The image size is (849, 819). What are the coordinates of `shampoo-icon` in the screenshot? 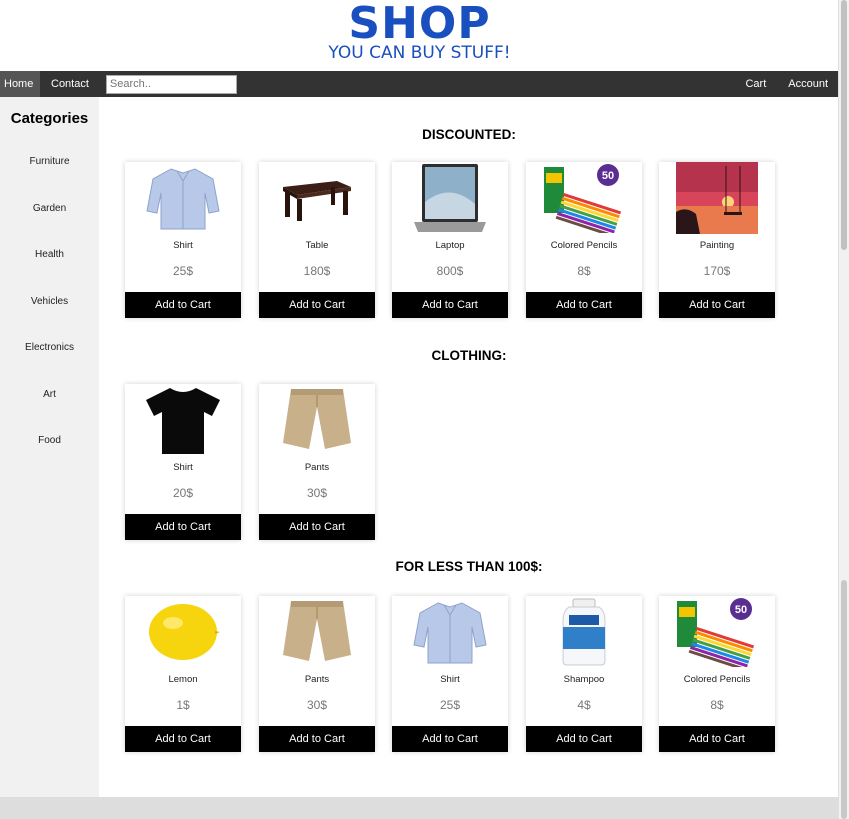 It's located at (584, 632).